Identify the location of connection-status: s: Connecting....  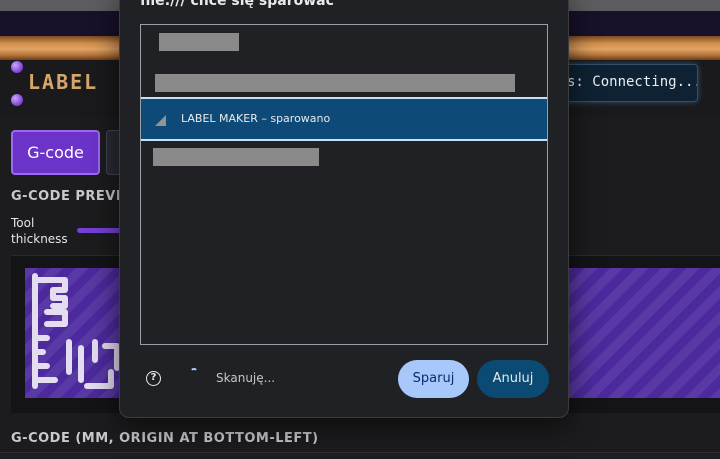
(625, 83).